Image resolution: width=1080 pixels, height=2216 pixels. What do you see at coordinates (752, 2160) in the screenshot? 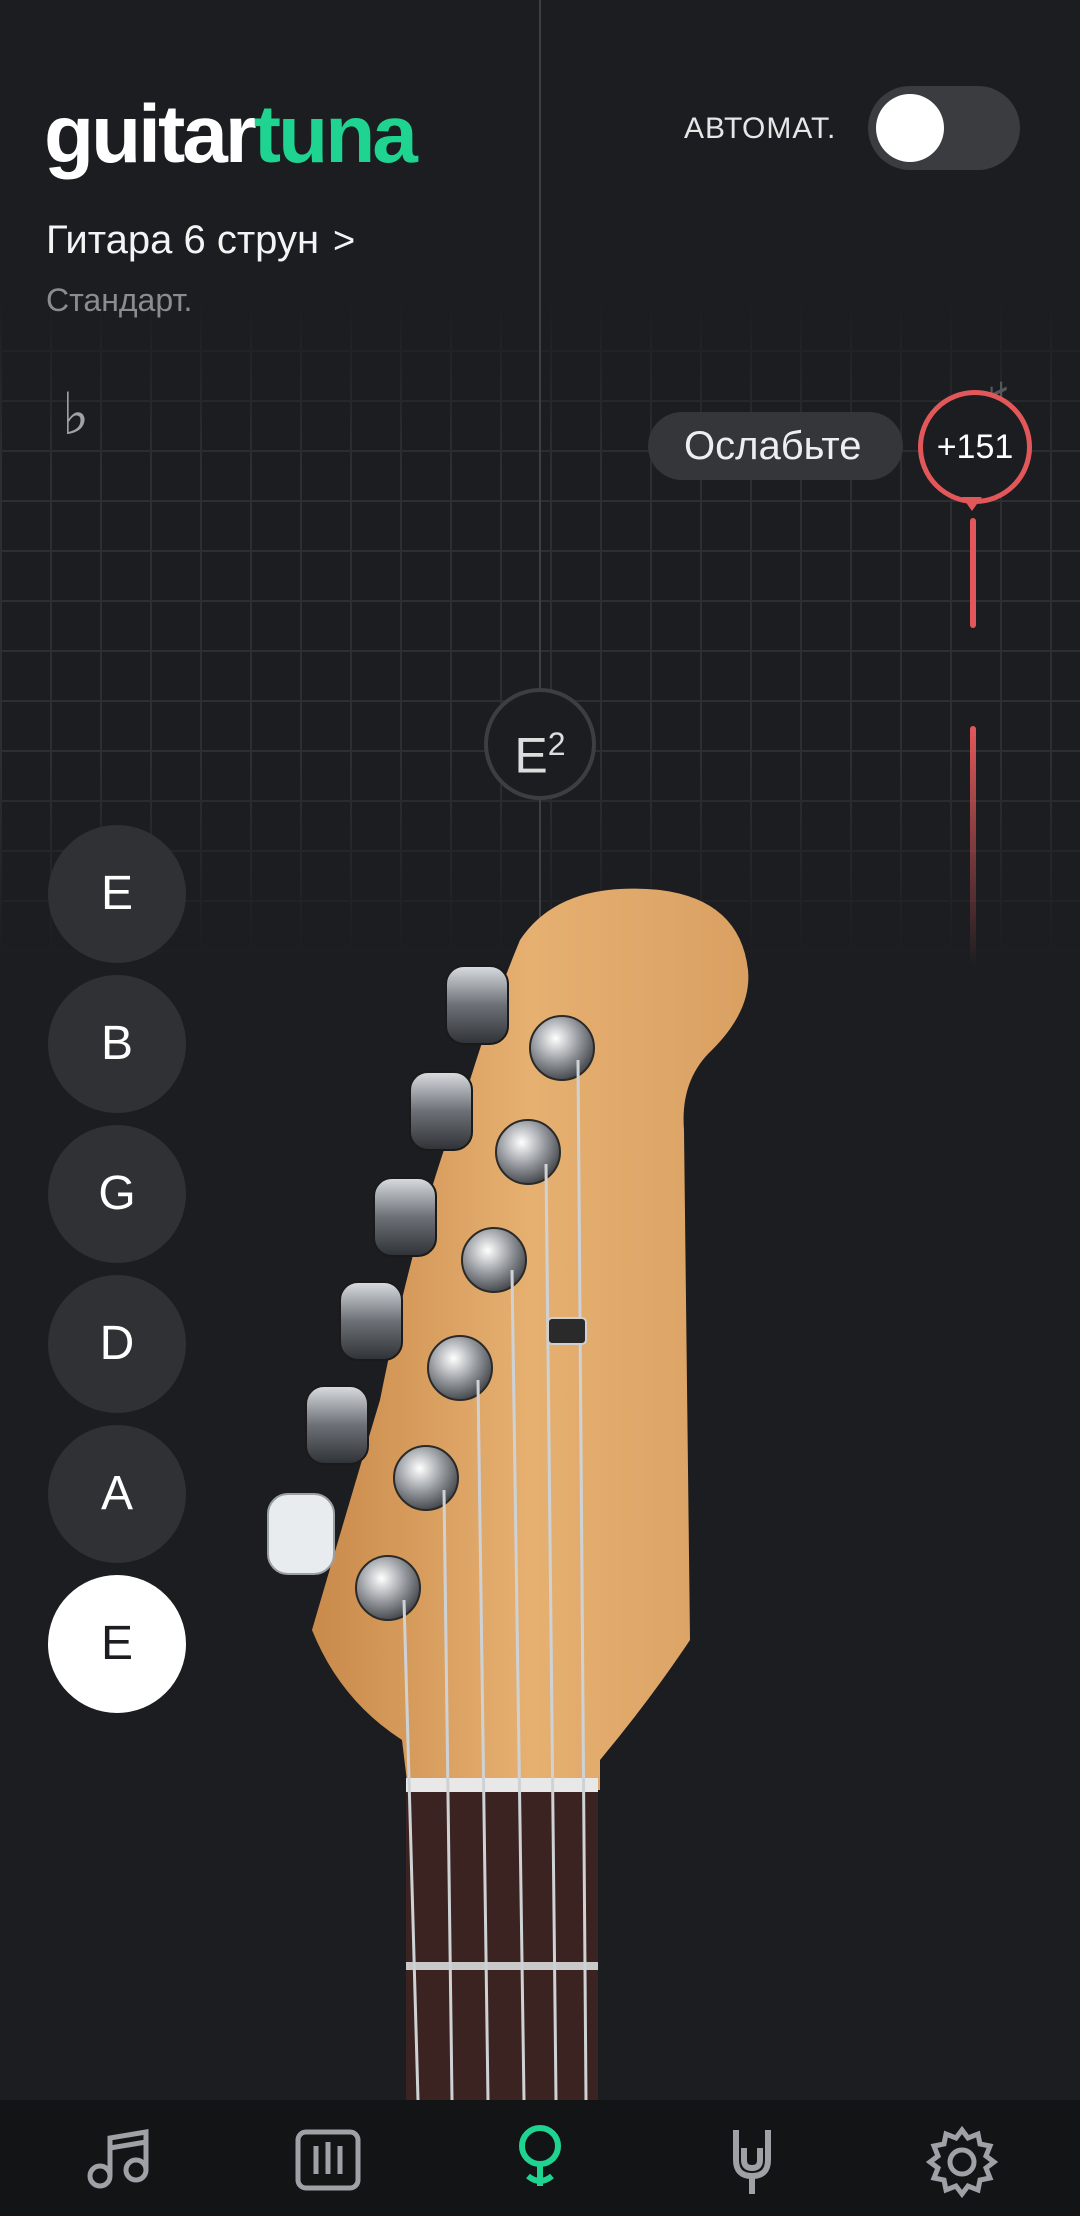
I see `tune-fork-icon` at bounding box center [752, 2160].